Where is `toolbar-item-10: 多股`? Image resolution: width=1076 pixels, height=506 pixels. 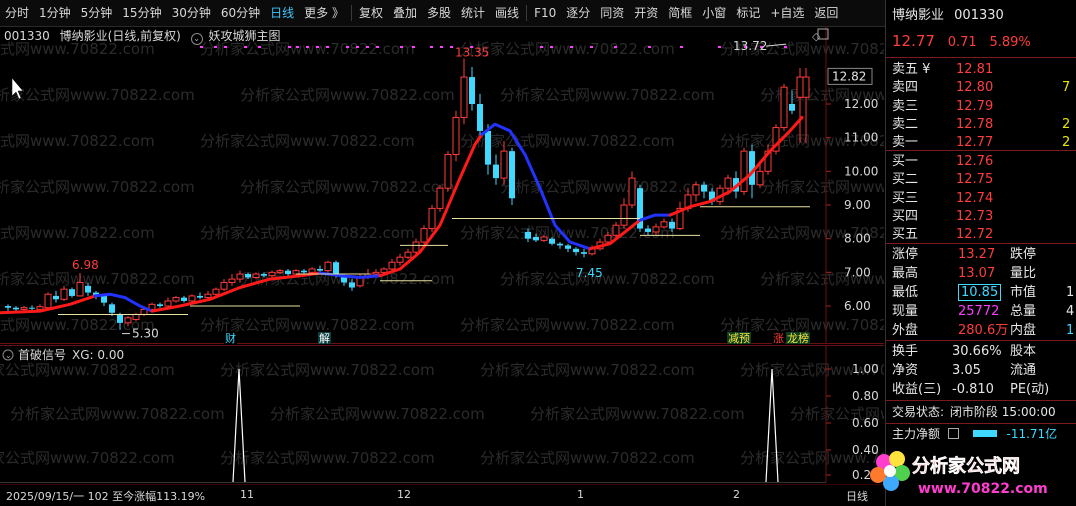 toolbar-item-10: 多股 is located at coordinates (439, 13).